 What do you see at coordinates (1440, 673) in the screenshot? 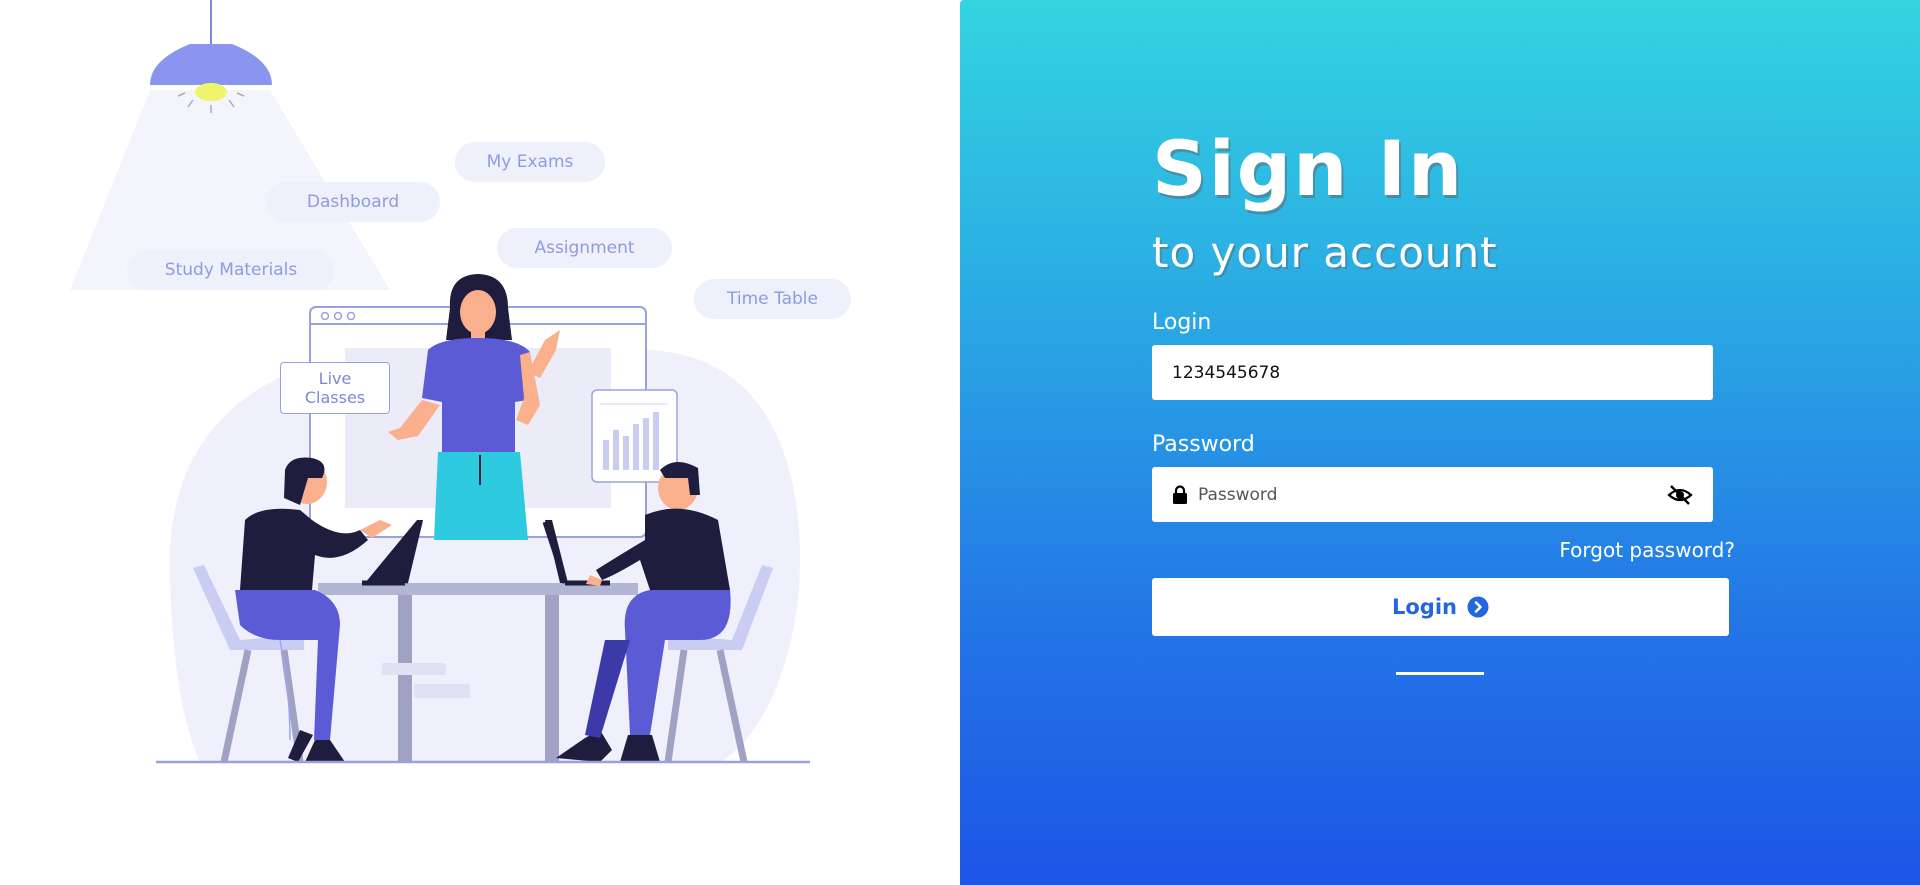
I see `footer-divider` at bounding box center [1440, 673].